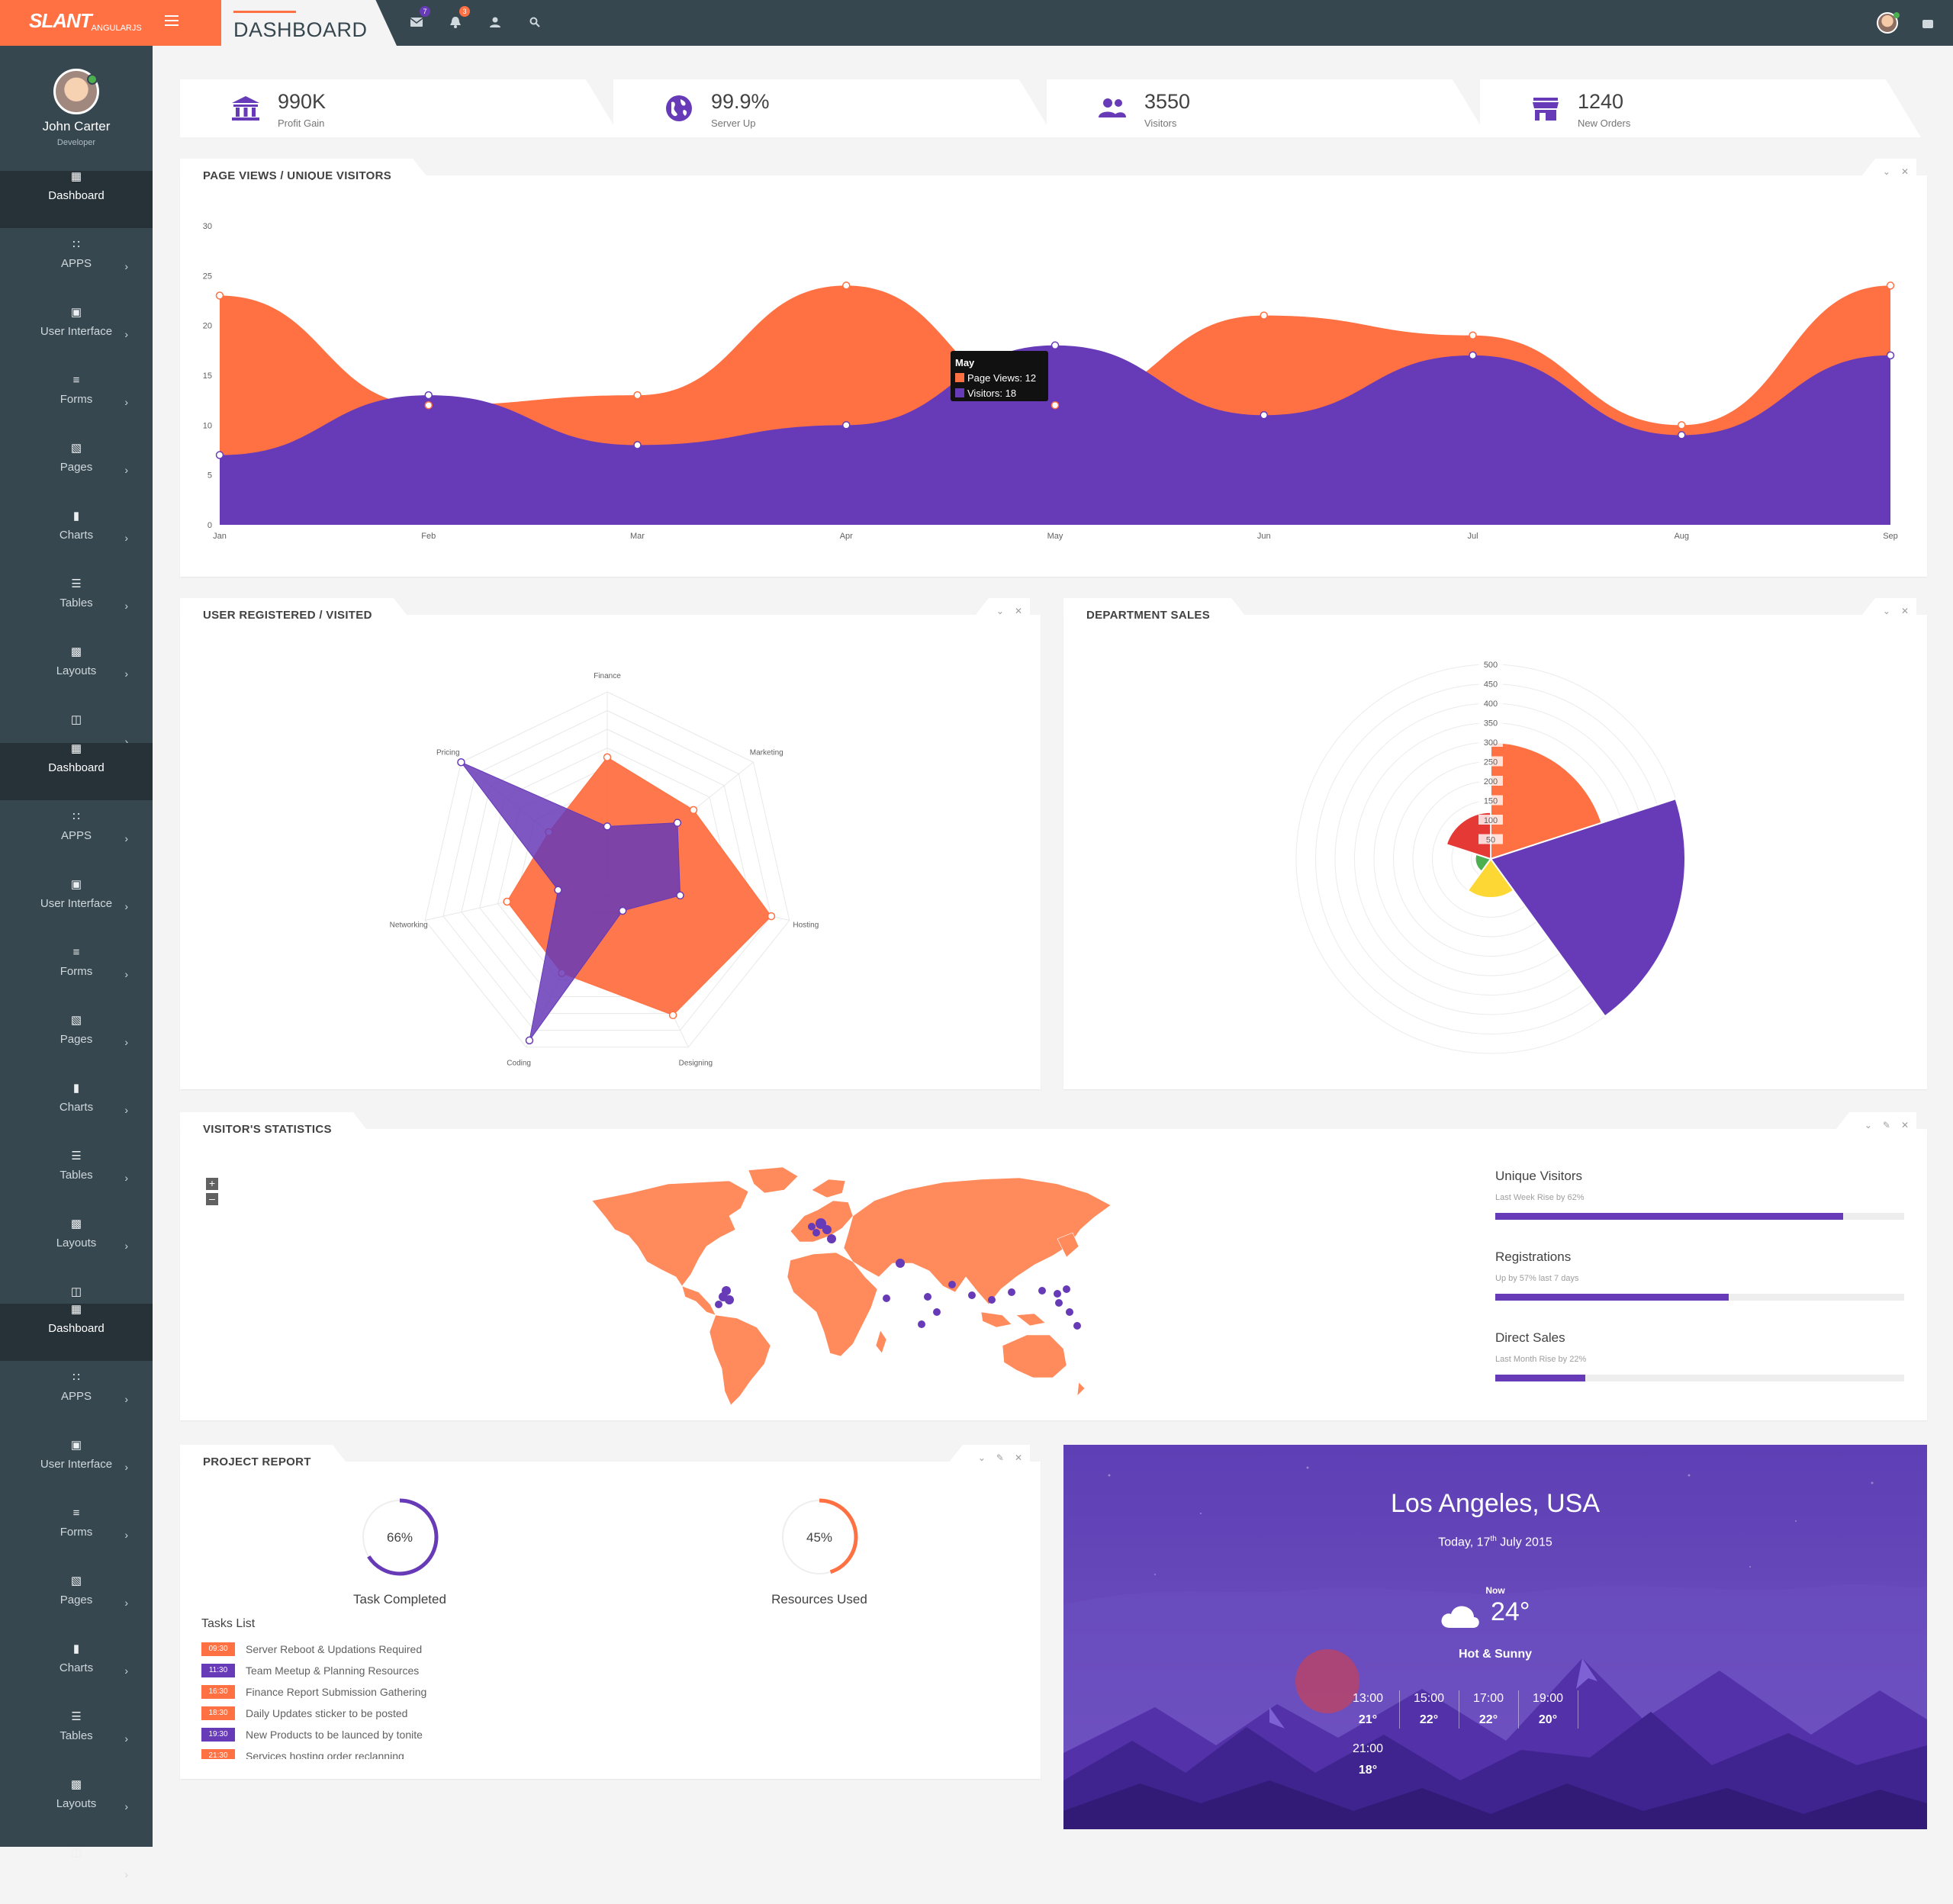 The image size is (1953, 1904). What do you see at coordinates (77, 1875) in the screenshot?
I see `sidebar-item-maps: ◫›` at bounding box center [77, 1875].